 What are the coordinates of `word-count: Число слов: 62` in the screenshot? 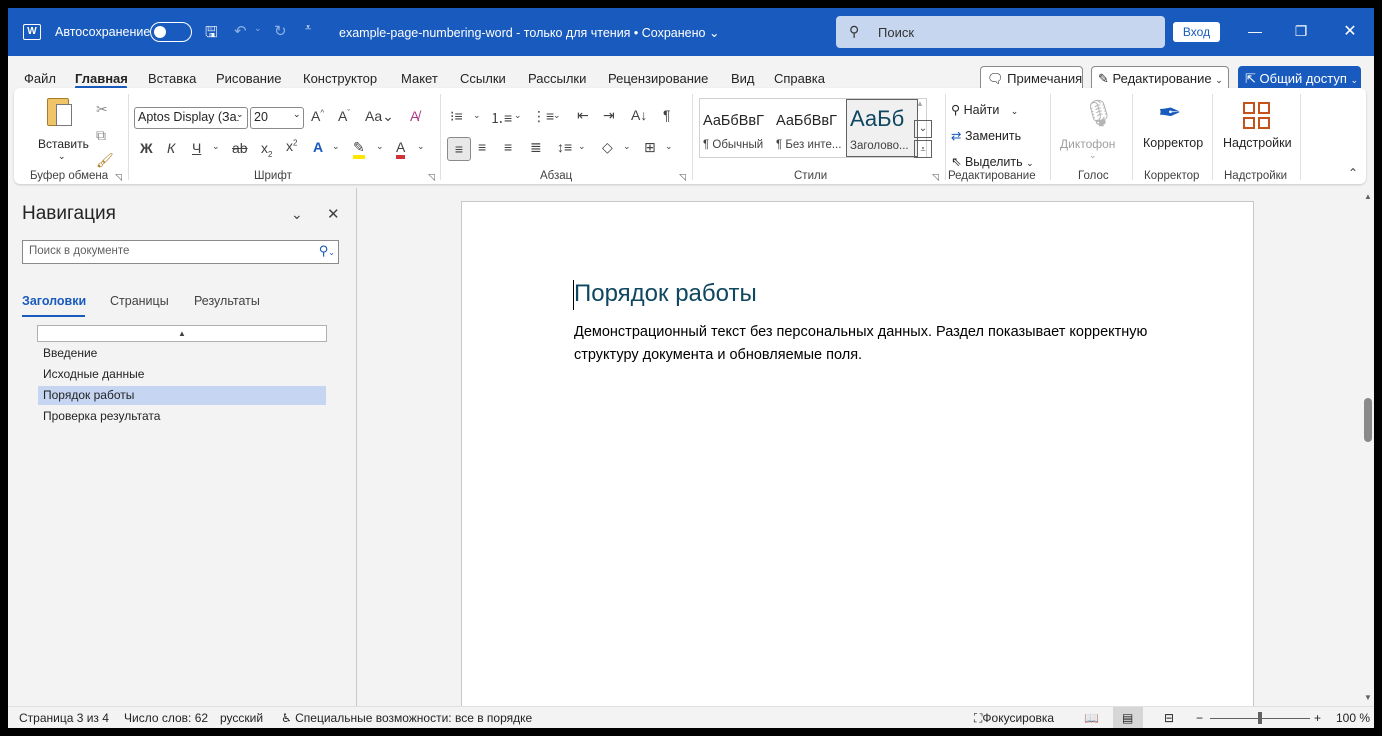 It's located at (166, 718).